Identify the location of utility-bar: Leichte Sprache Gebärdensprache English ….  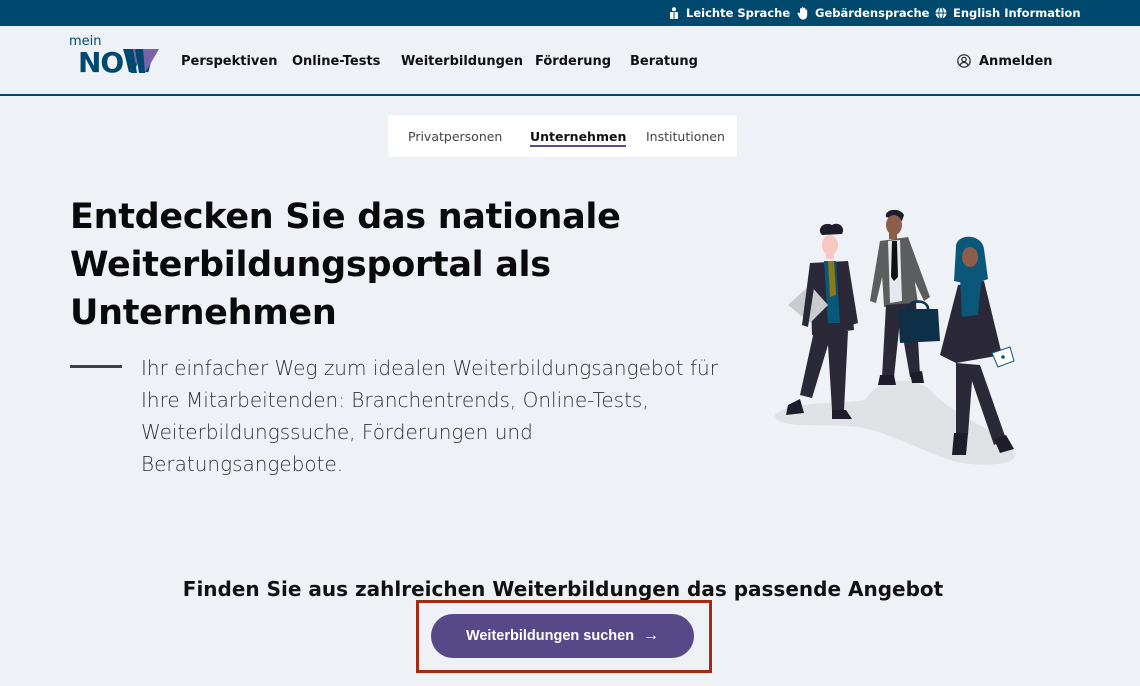
(570, 13).